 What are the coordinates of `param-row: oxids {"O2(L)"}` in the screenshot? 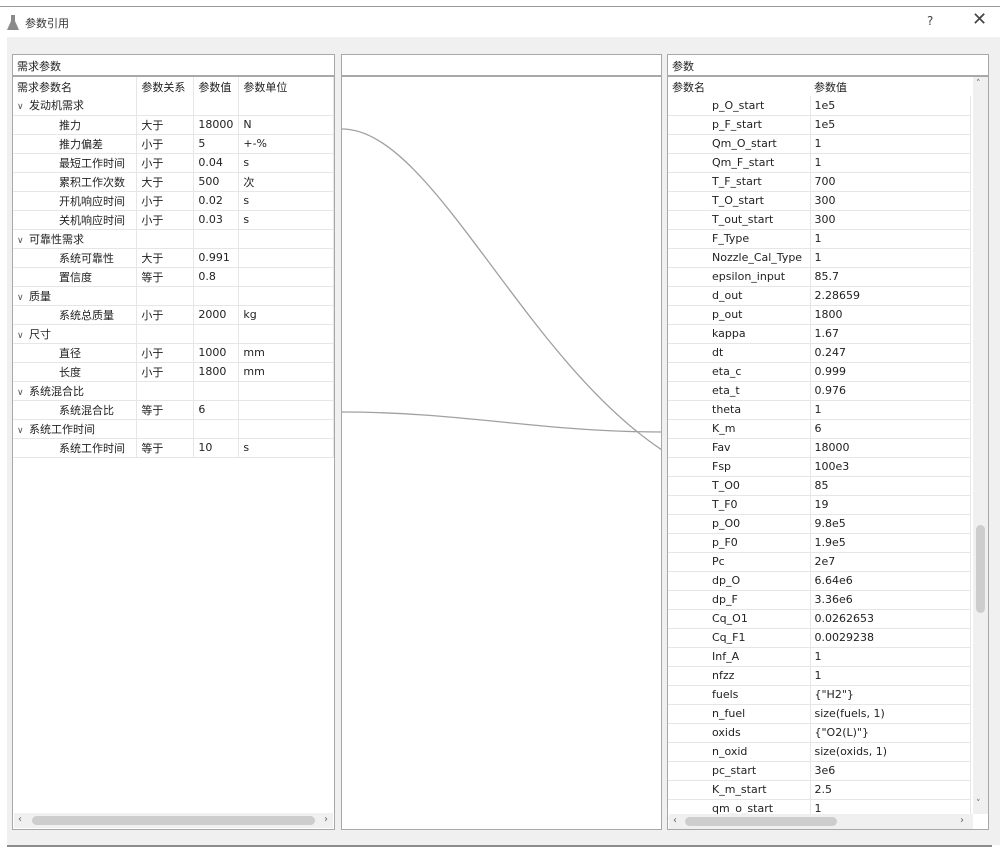 It's located at (819, 733).